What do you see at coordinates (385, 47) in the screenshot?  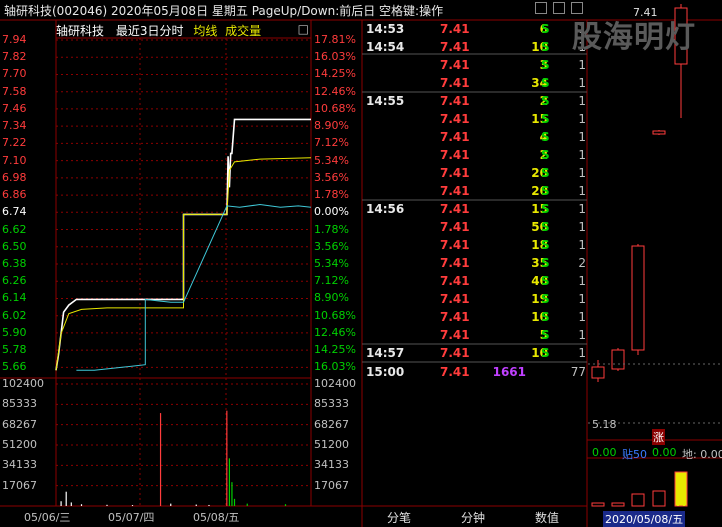 I see `tick-time: 14:54` at bounding box center [385, 47].